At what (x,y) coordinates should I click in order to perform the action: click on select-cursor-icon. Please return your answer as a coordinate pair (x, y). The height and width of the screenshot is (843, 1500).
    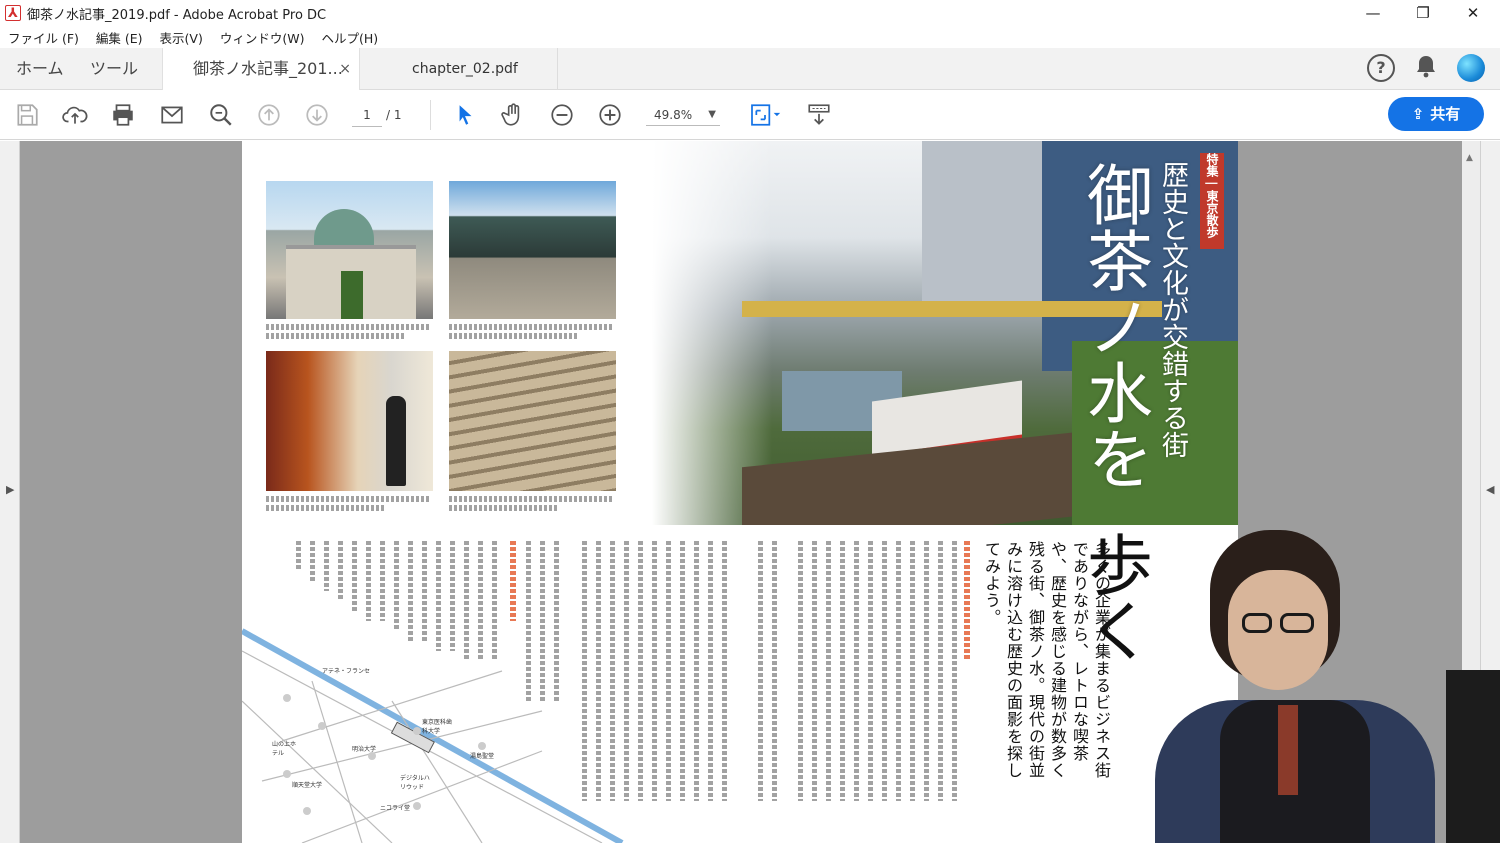
    Looking at the image, I should click on (465, 115).